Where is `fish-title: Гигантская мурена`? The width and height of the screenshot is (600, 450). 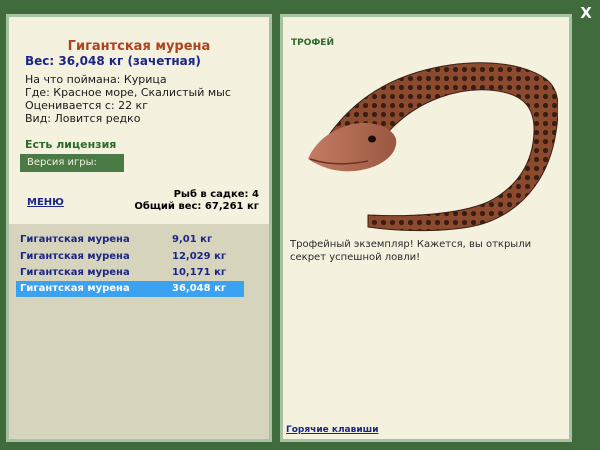
fish-title: Гигантская мурена is located at coordinates (139, 46).